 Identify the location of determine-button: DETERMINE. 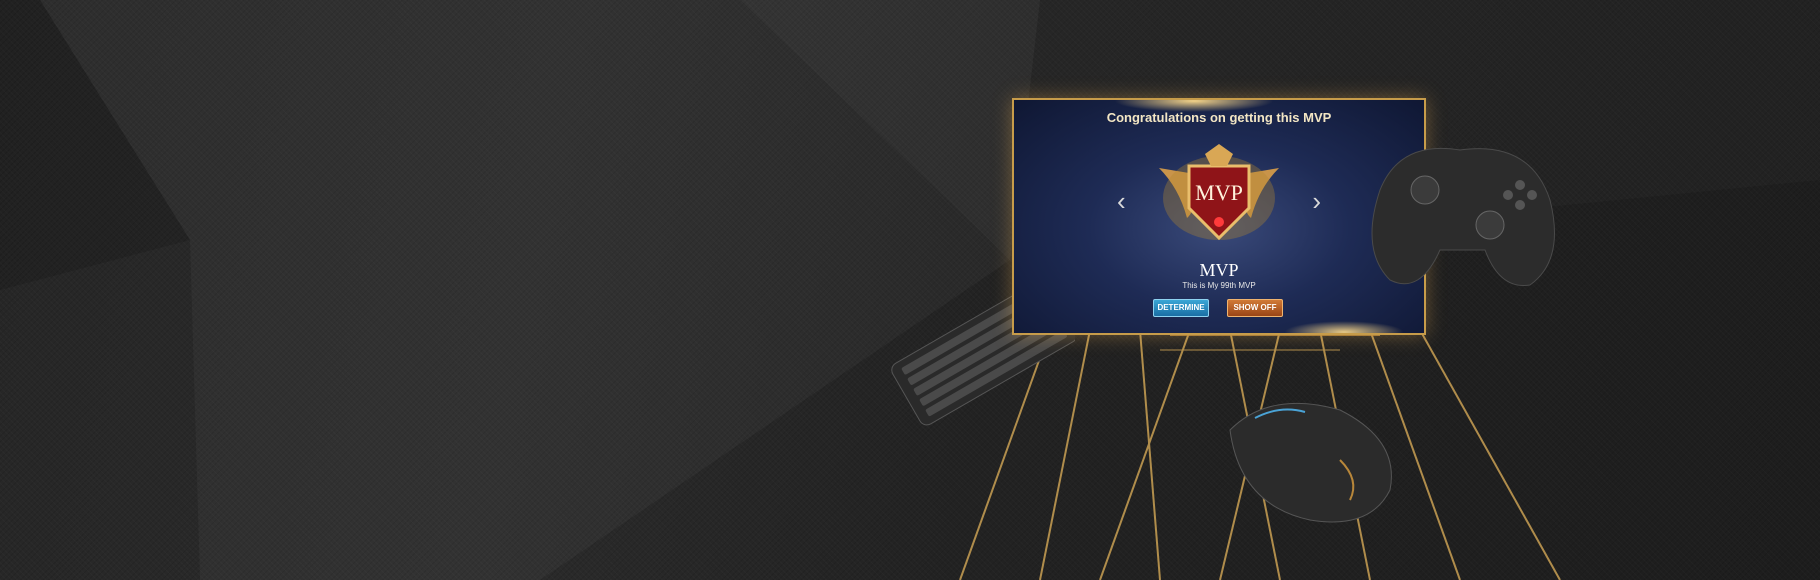
(1181, 308).